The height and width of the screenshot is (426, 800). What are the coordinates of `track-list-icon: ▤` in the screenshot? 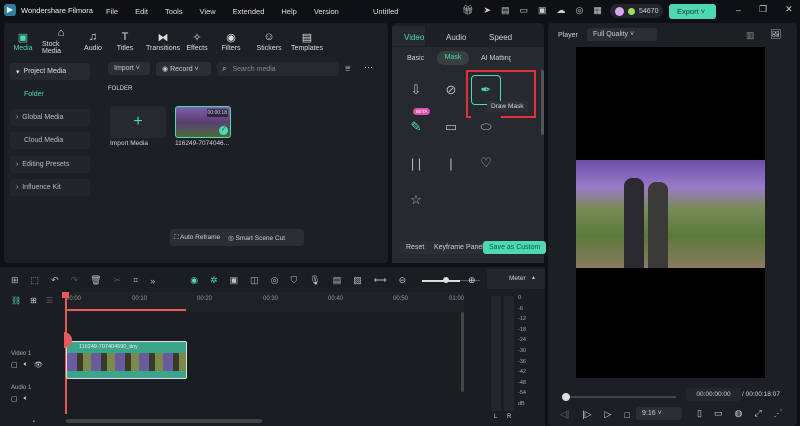 It's located at (337, 280).